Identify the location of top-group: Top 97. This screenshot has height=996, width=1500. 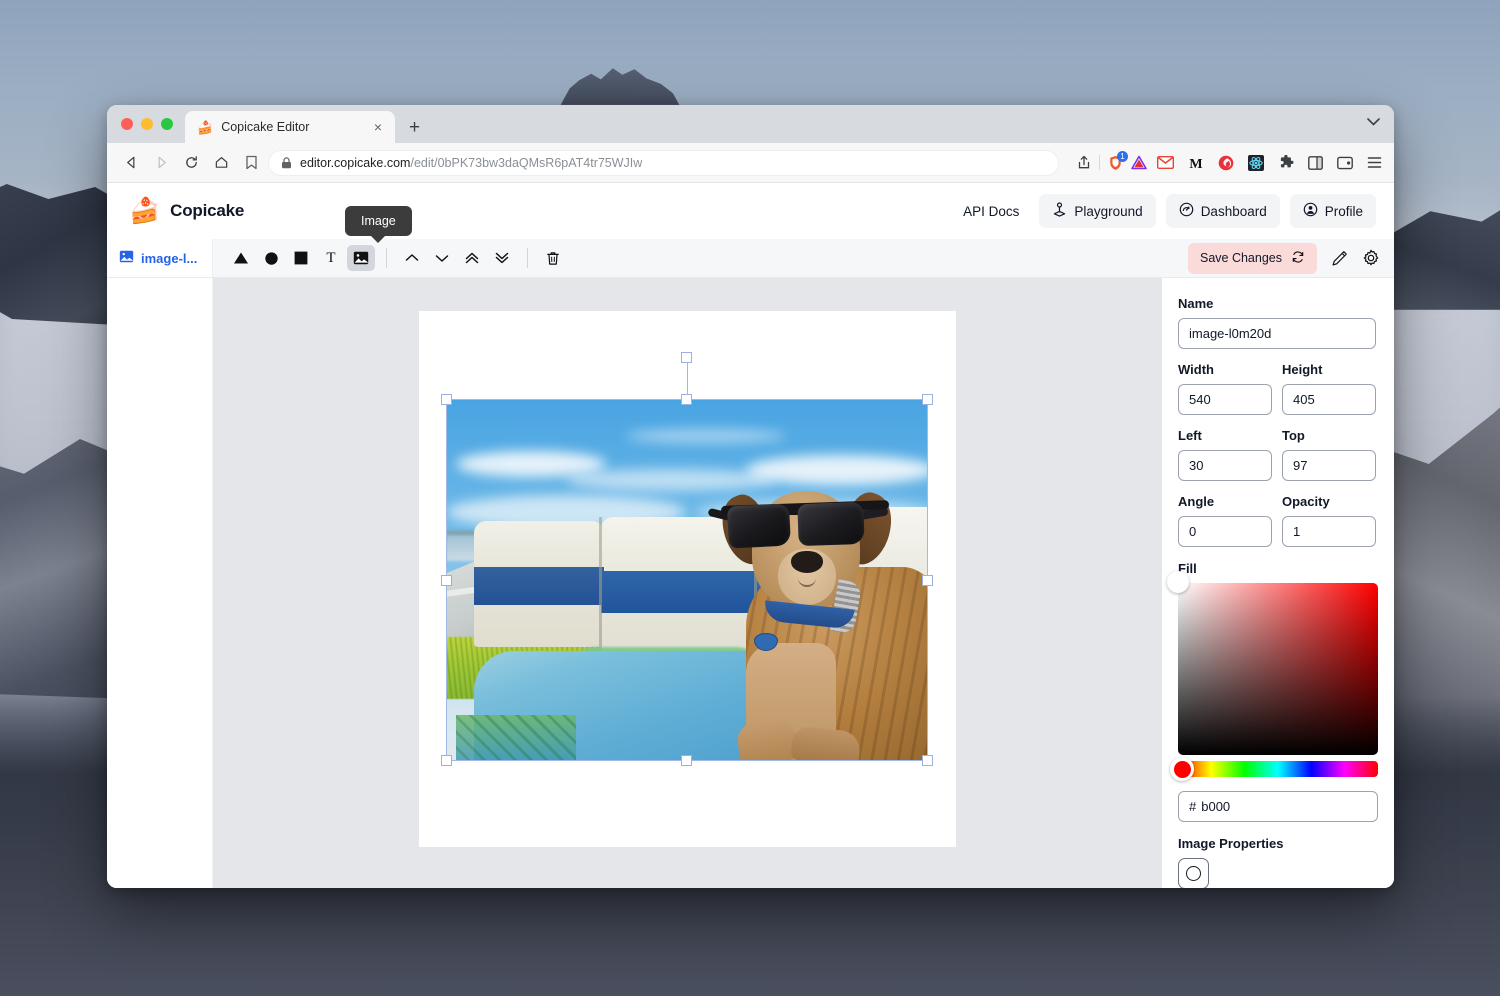
(1329, 454).